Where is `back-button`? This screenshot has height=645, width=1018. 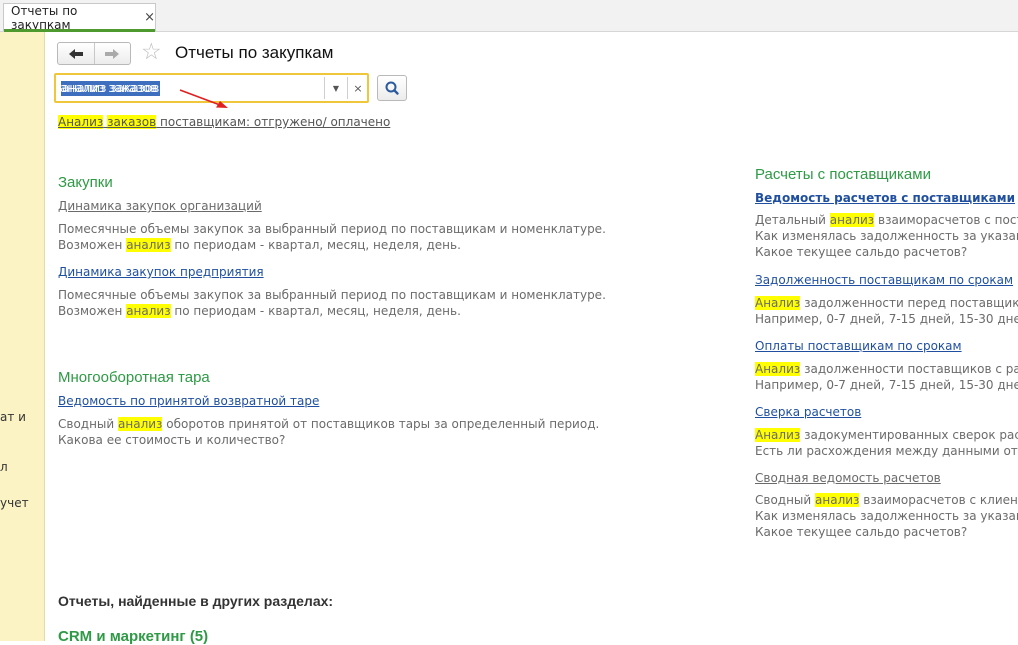
back-button is located at coordinates (76, 53).